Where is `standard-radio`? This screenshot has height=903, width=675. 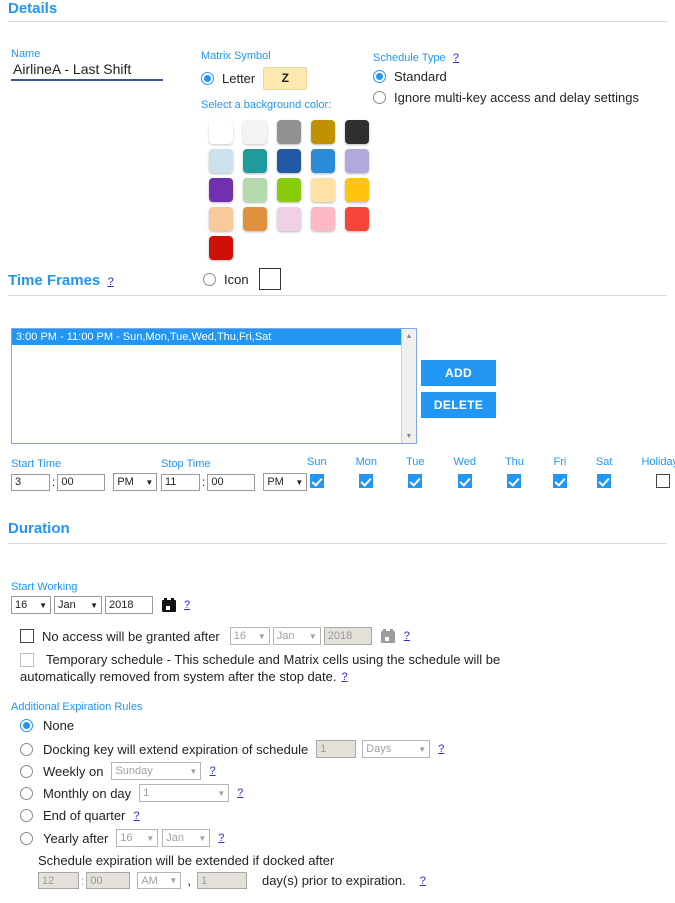 standard-radio is located at coordinates (379, 76).